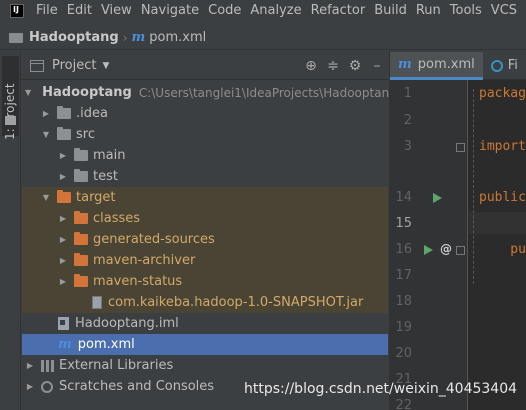 The width and height of the screenshot is (526, 410). Describe the element at coordinates (446, 64) in the screenshot. I see `tab-label: pom.xml` at that location.